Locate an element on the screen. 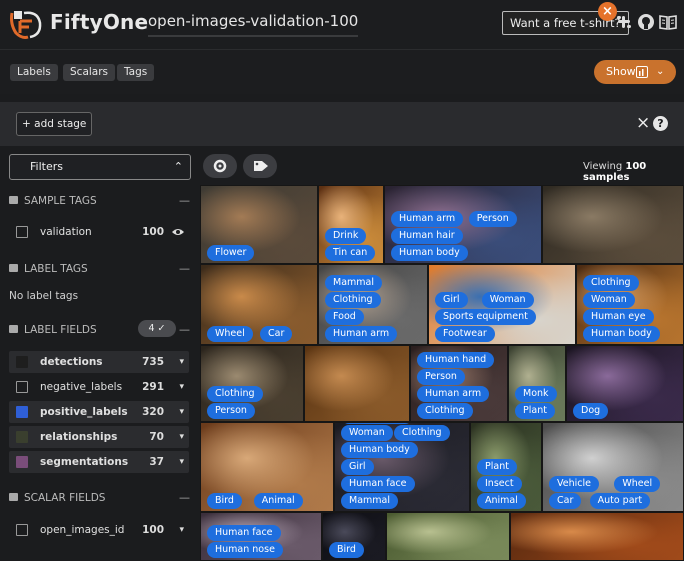 The width and height of the screenshot is (684, 561). label-tag: Food is located at coordinates (344, 317).